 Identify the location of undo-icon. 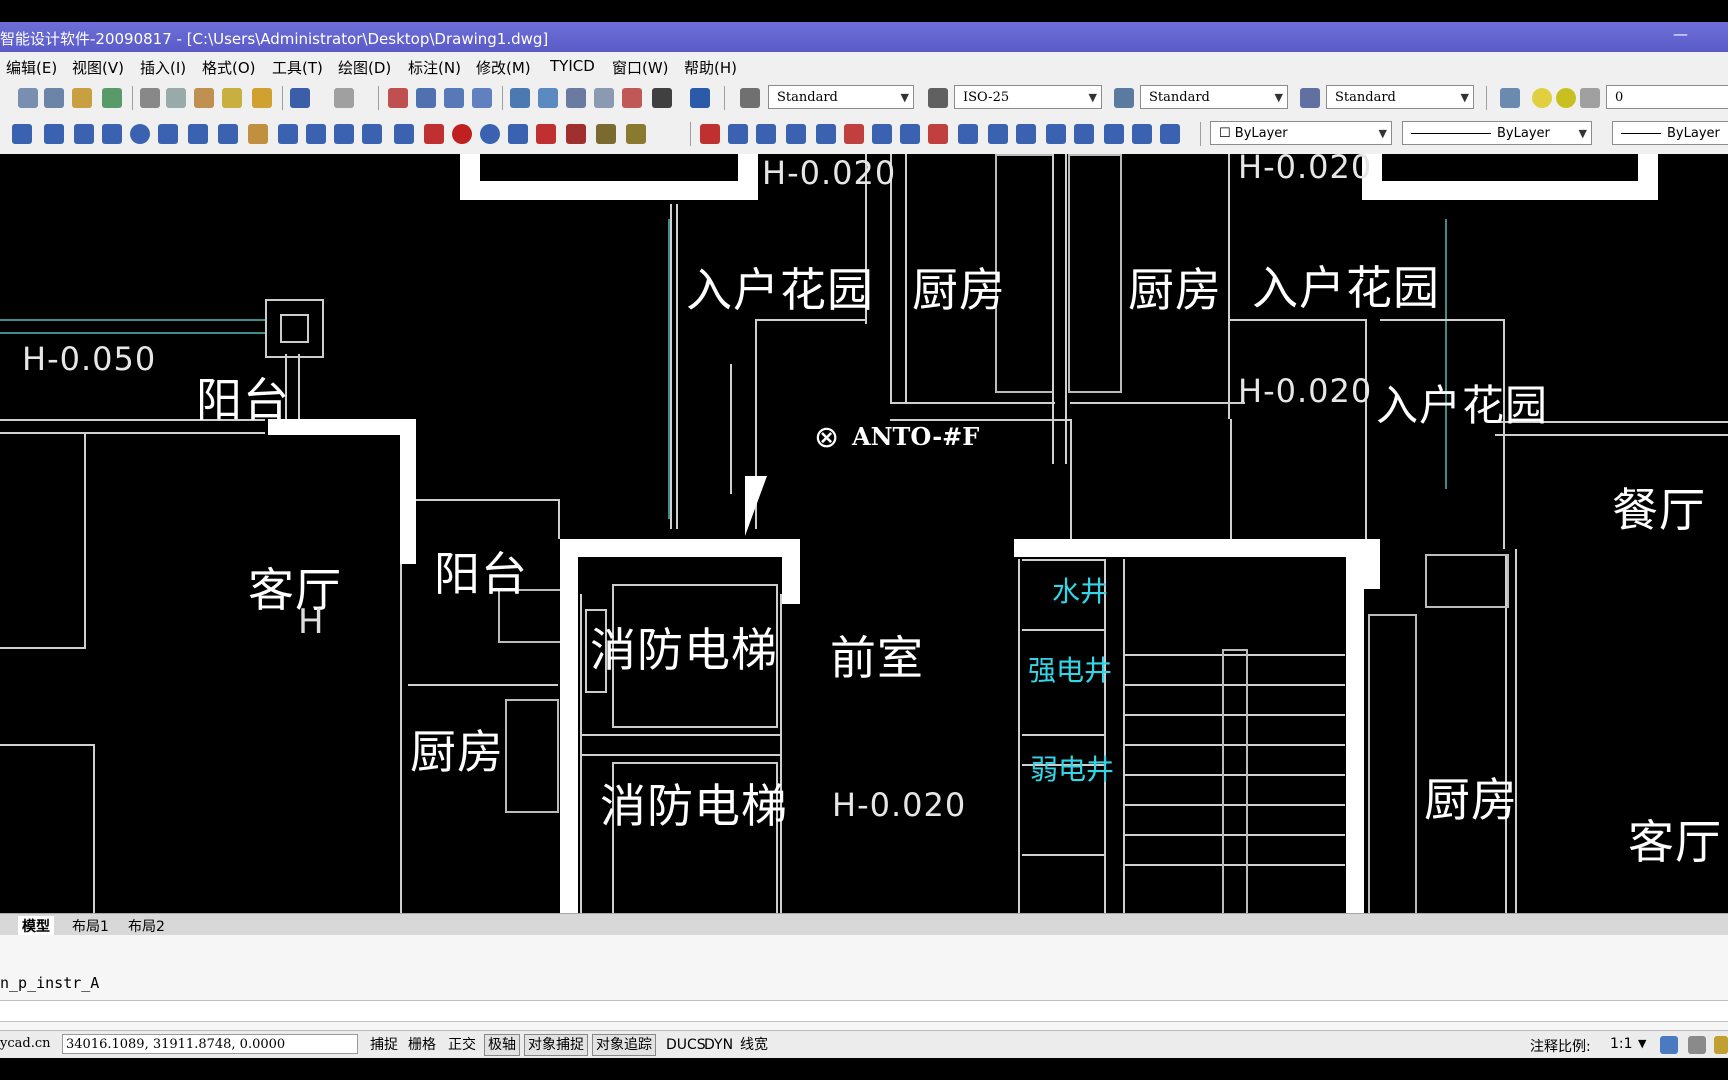
(300, 98).